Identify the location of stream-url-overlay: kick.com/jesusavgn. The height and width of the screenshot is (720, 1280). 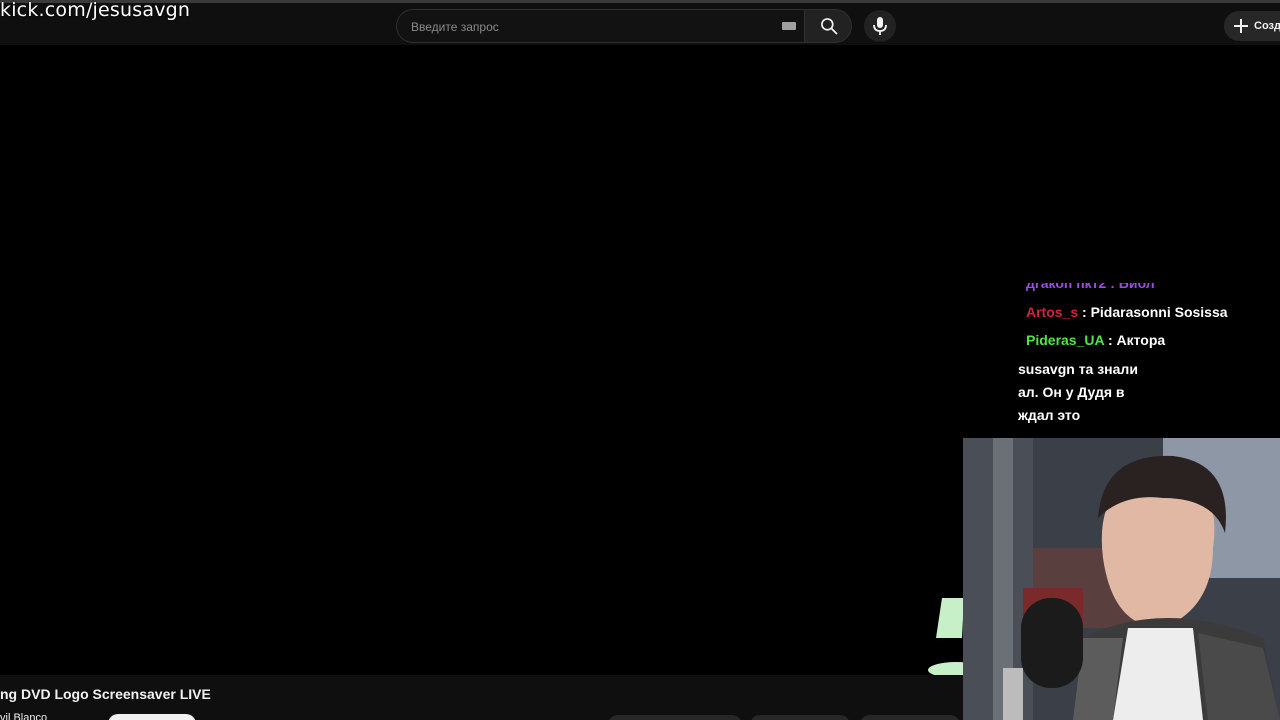
(95, 10).